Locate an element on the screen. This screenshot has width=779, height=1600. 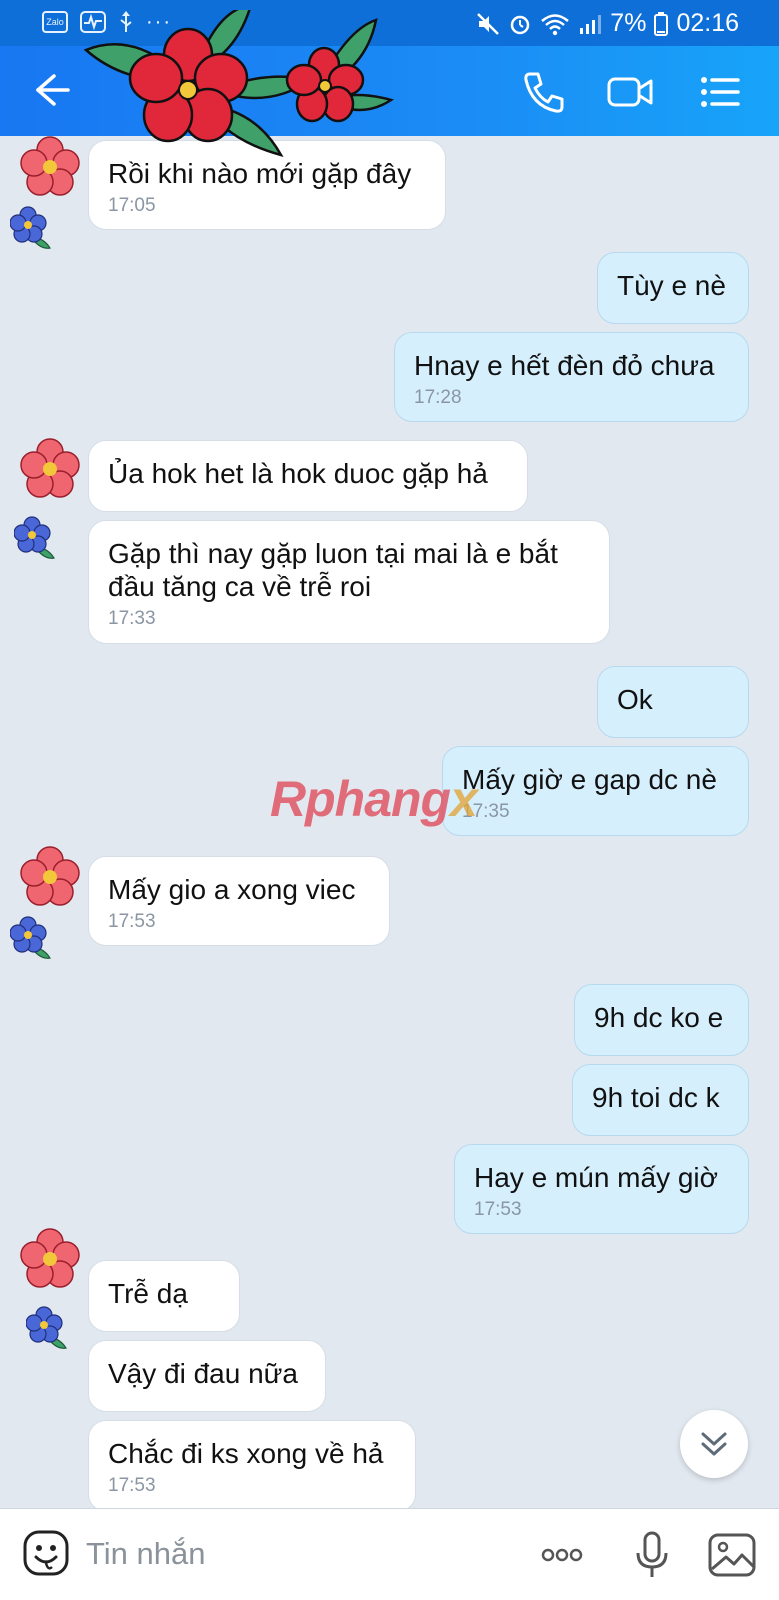
outgoing-message: Tùy e nè is located at coordinates (673, 288).